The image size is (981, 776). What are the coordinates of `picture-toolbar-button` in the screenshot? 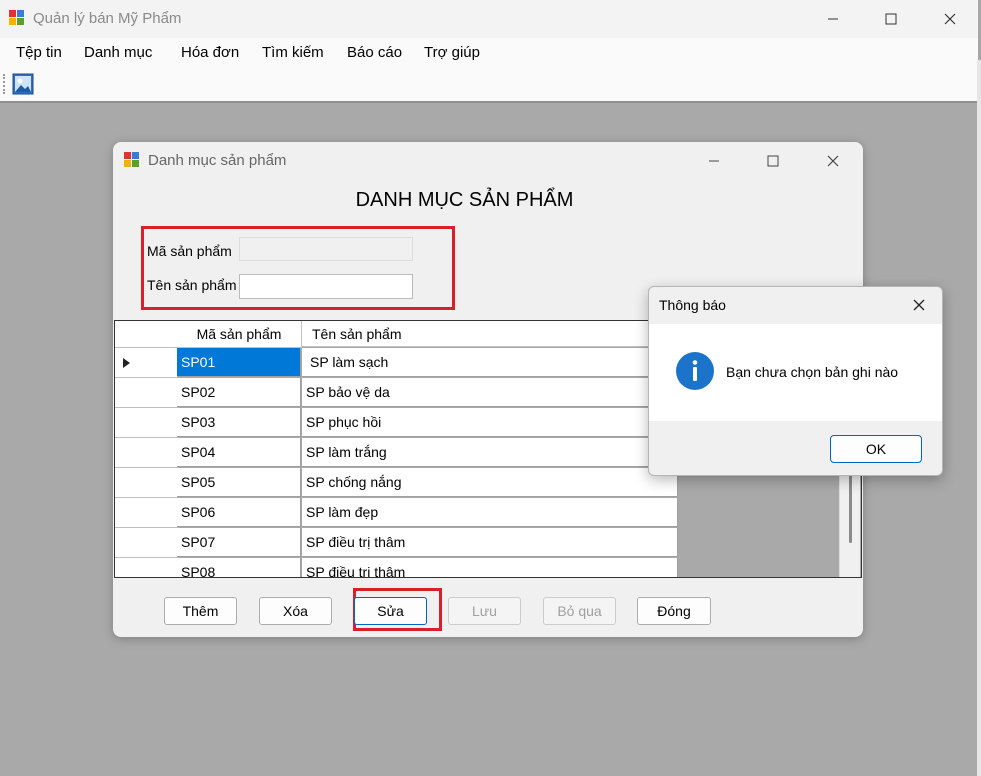 It's located at (23, 84).